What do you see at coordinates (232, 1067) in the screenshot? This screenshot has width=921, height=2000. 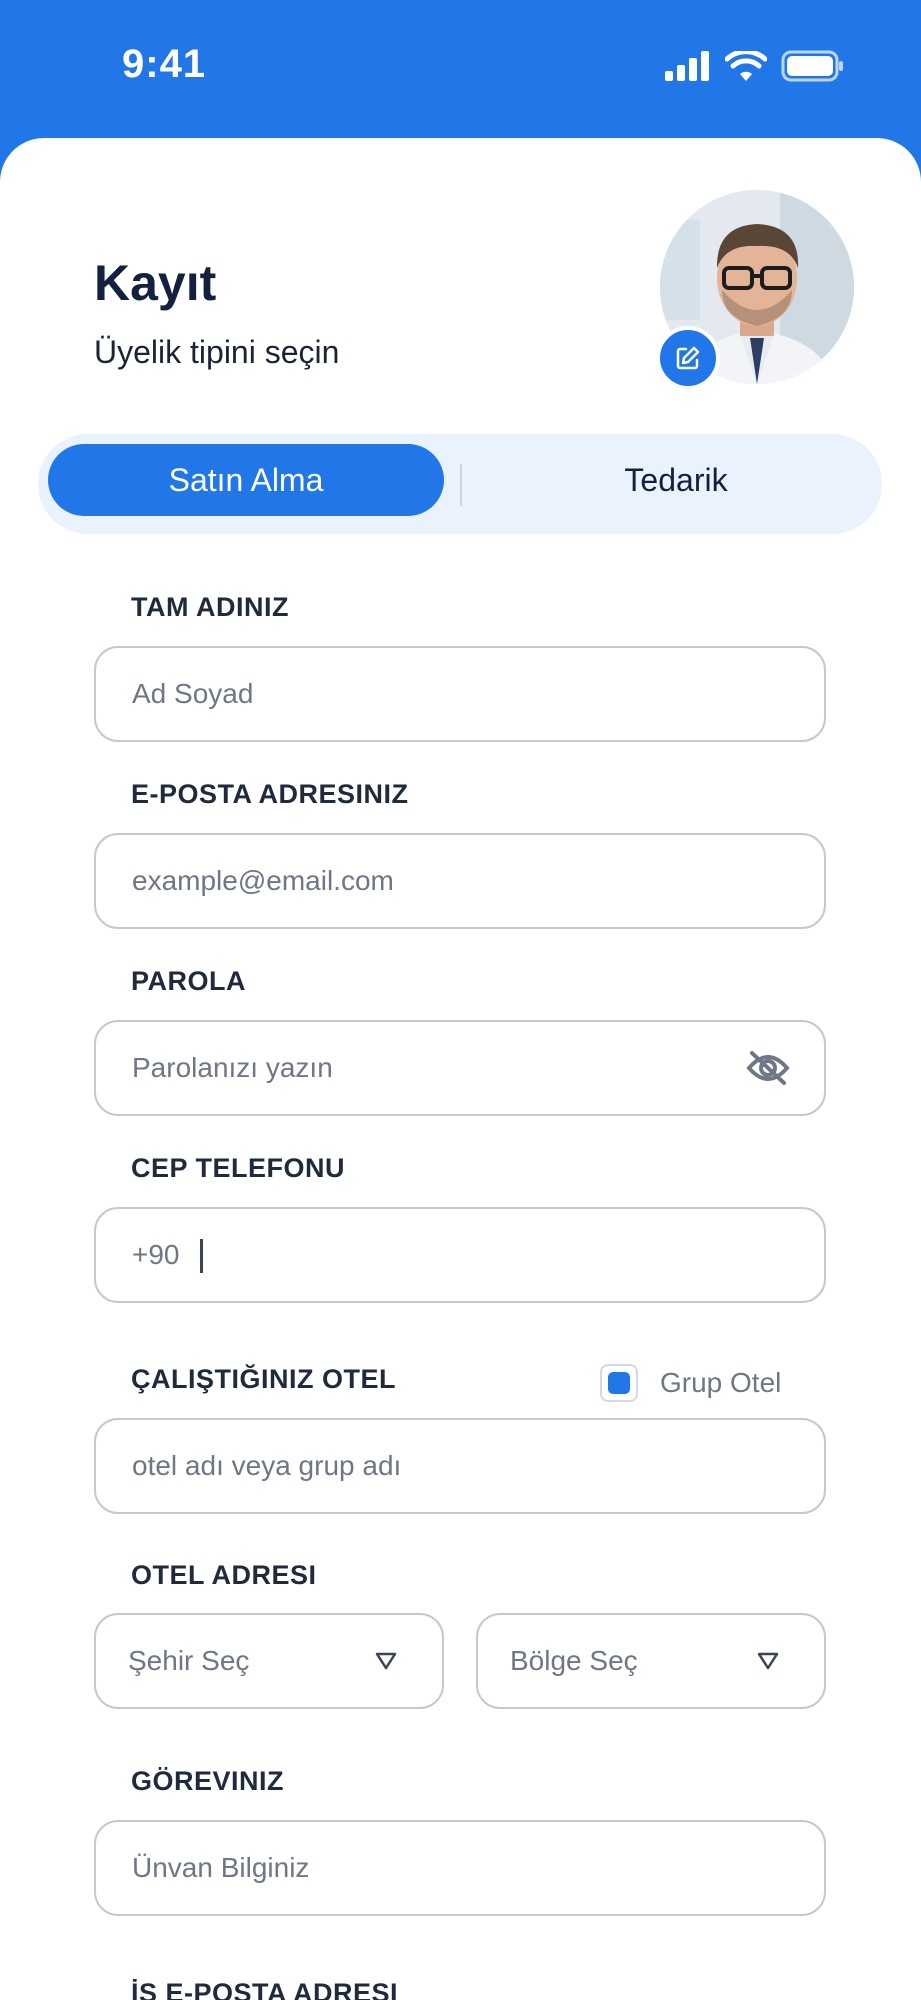 I see `password-placeholder: Parolanızı yazın` at bounding box center [232, 1067].